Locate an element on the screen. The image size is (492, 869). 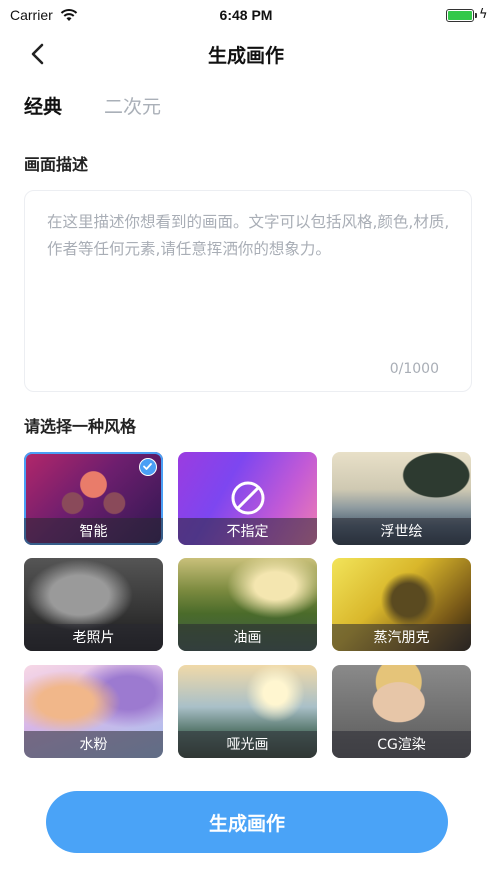
navigation-bar: 生成画作 is located at coordinates (246, 54).